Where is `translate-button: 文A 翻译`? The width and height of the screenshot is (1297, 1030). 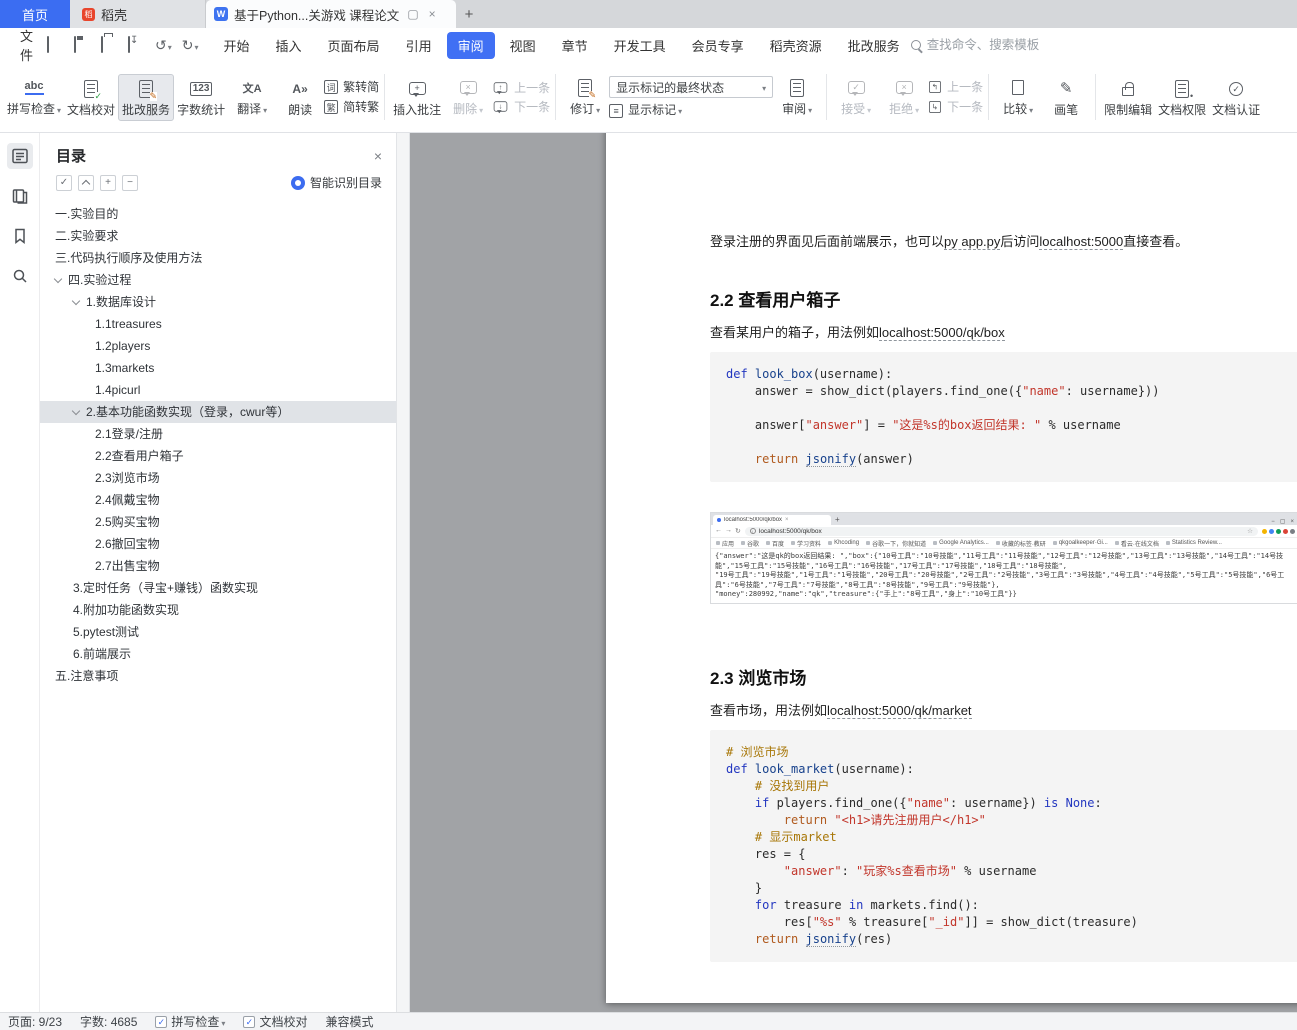 translate-button: 文A 翻译 is located at coordinates (252, 97).